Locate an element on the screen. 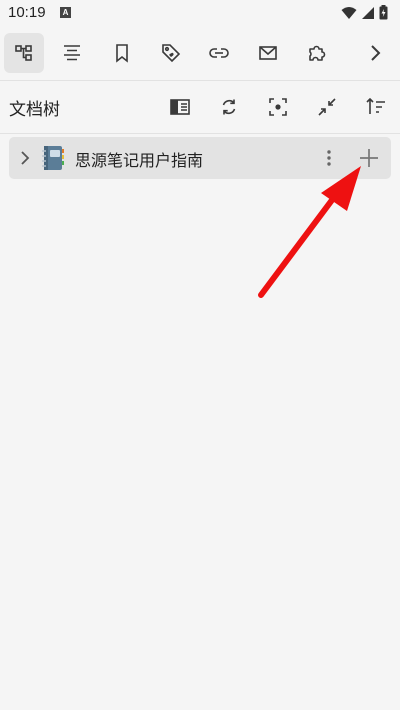  refresh-button is located at coordinates (229, 107).